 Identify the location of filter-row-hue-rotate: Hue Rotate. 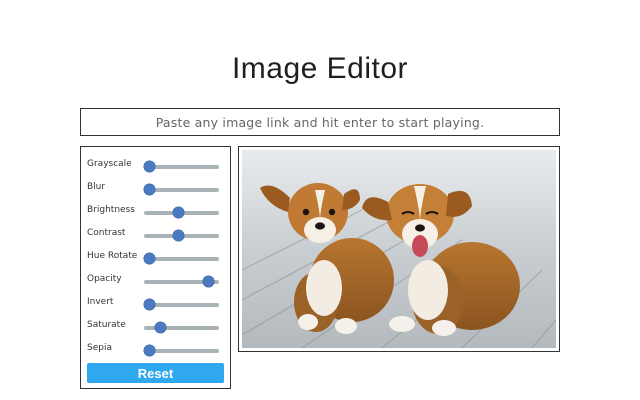
(157, 259).